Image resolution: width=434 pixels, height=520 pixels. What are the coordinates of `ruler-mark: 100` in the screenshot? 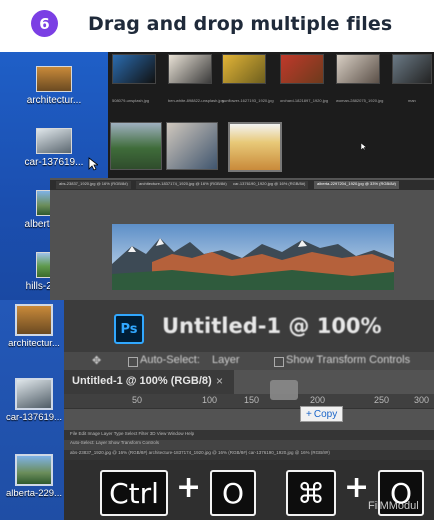 It's located at (210, 400).